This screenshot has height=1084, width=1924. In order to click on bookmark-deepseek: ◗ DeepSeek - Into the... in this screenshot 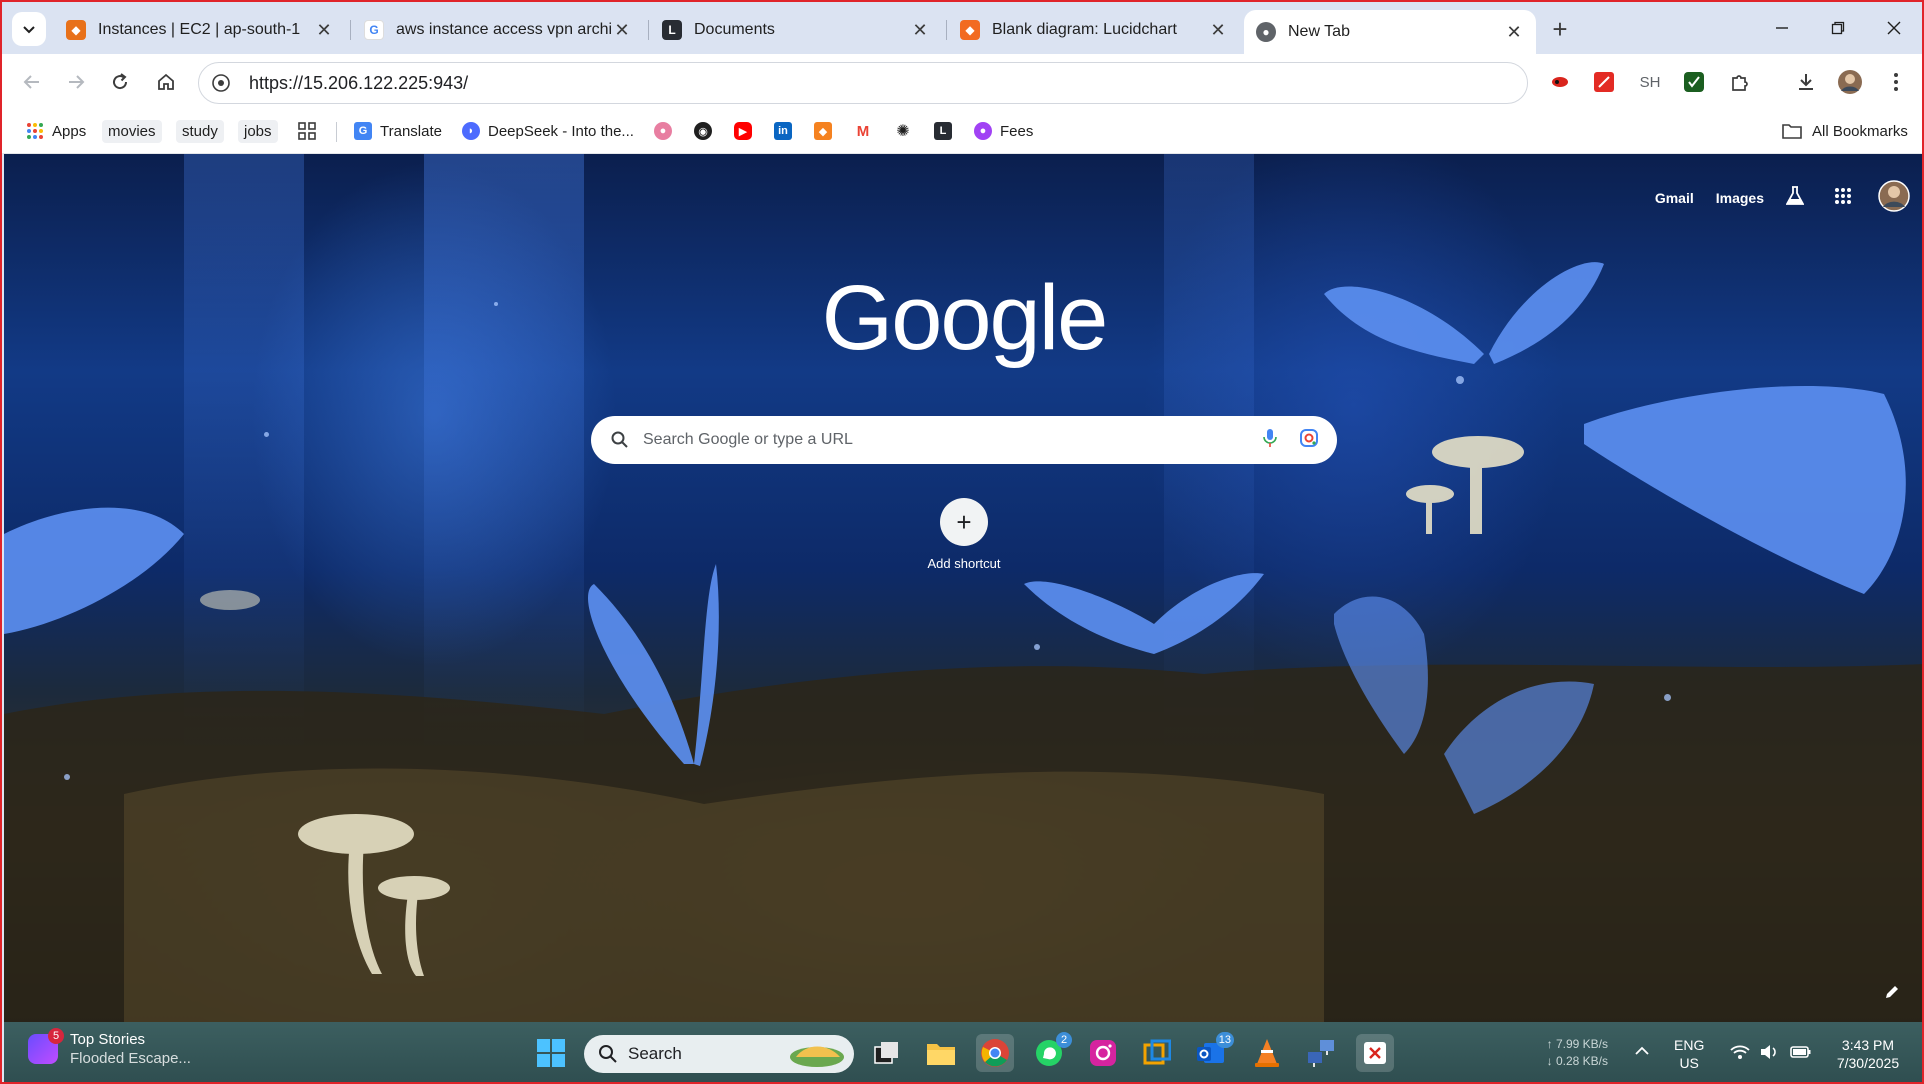, I will do `click(548, 131)`.